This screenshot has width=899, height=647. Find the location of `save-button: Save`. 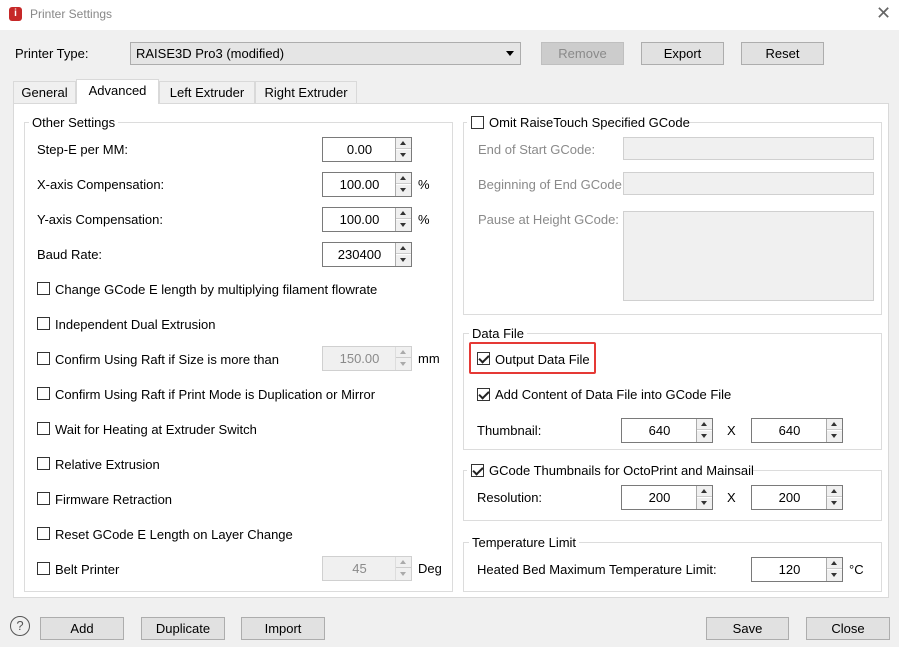

save-button: Save is located at coordinates (747, 628).